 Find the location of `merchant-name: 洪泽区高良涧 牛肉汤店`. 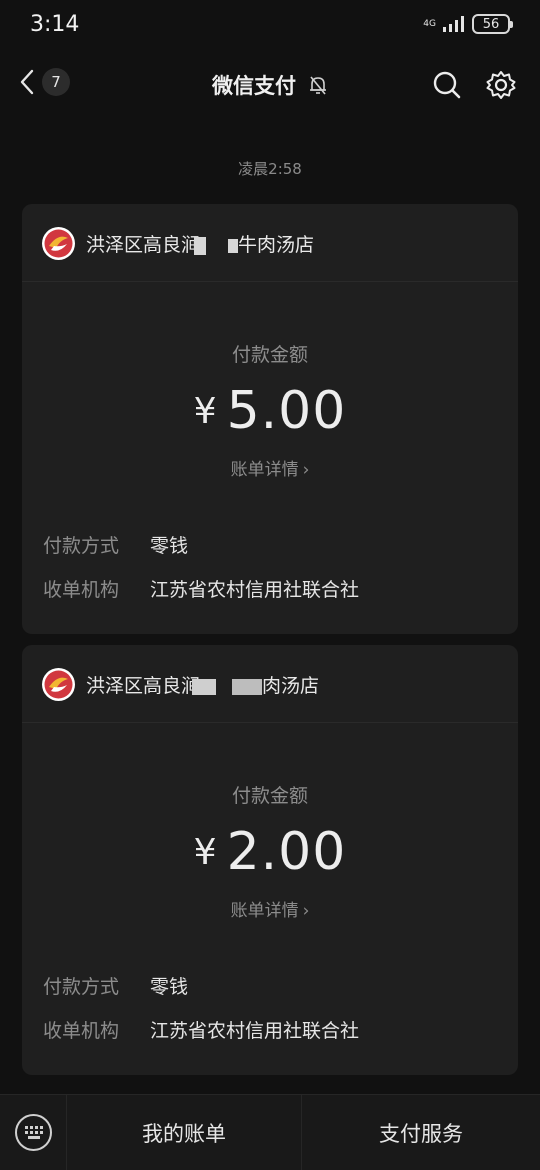

merchant-name: 洪泽区高良涧 牛肉汤店 is located at coordinates (200, 243).